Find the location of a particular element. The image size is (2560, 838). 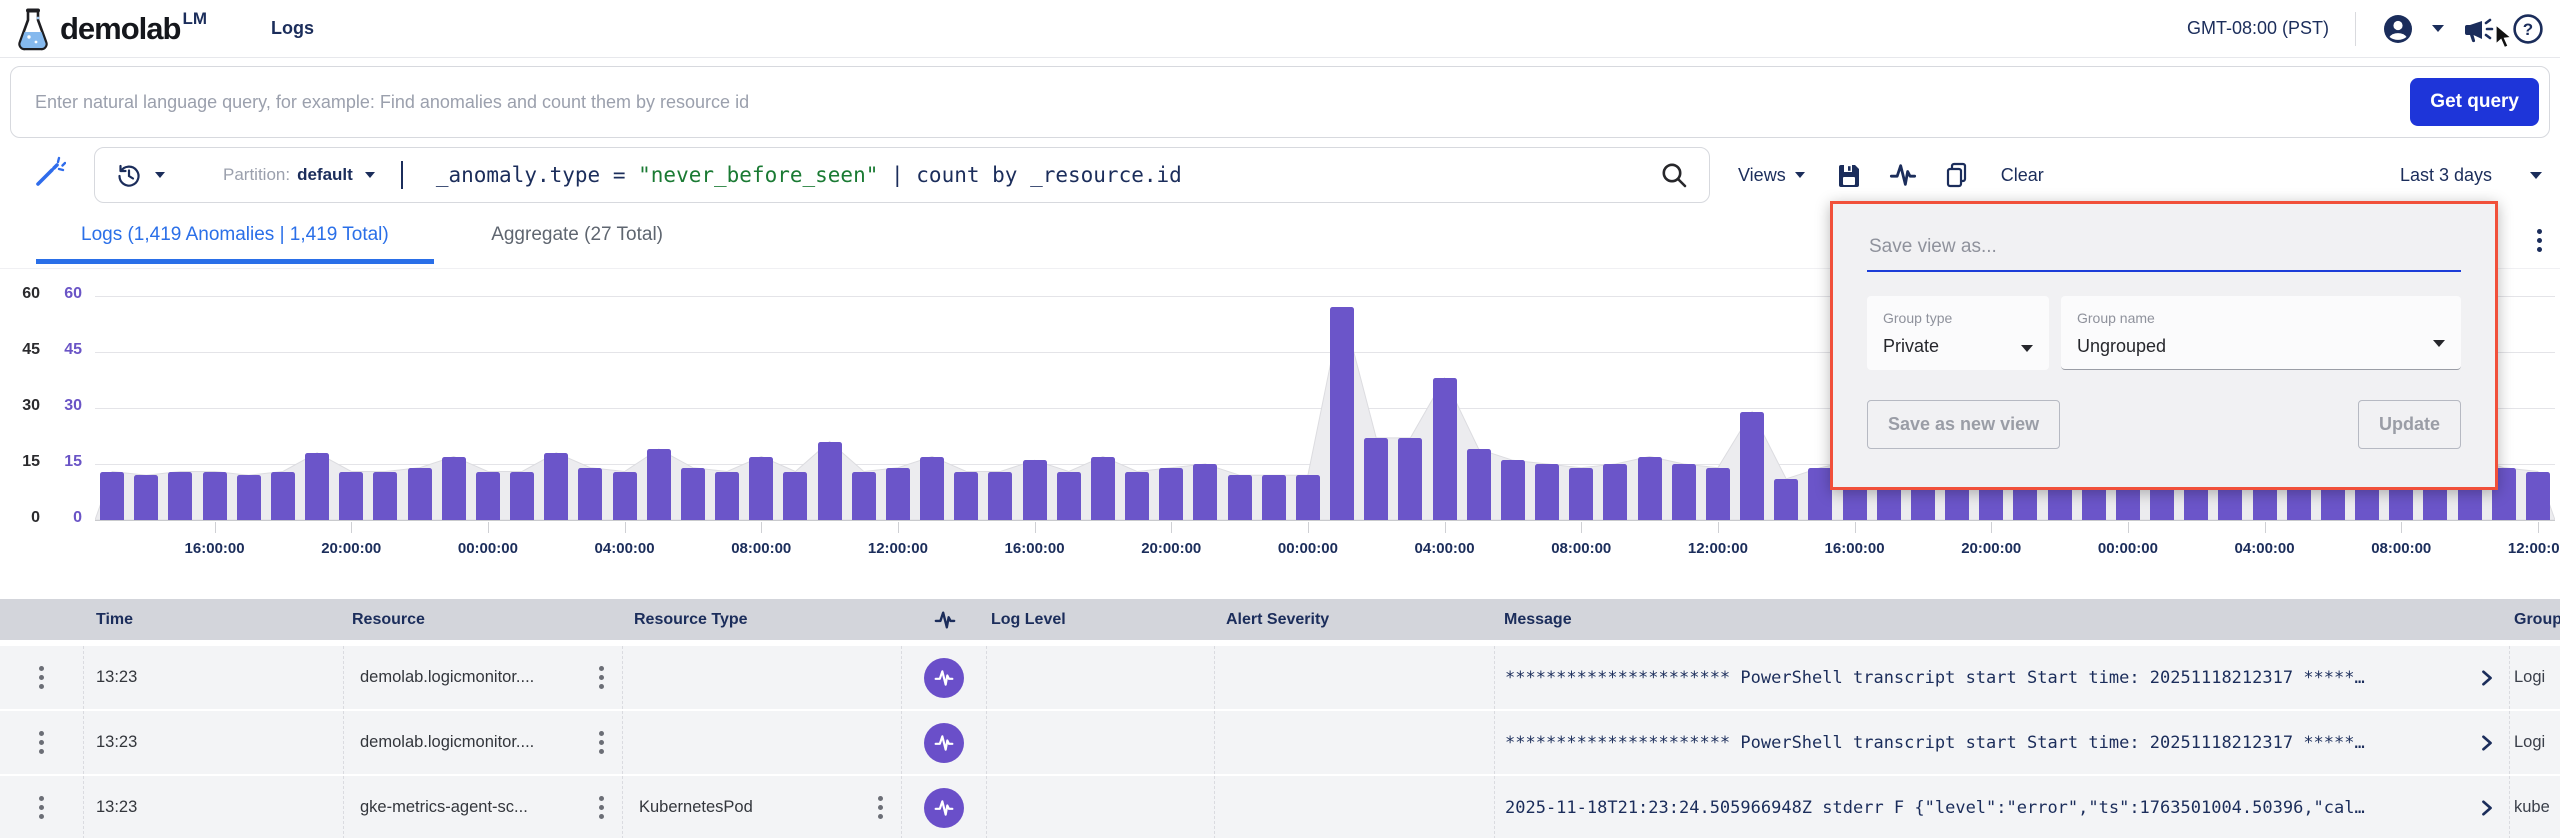

save-as-new-view-button: Save as new view is located at coordinates (1964, 424).